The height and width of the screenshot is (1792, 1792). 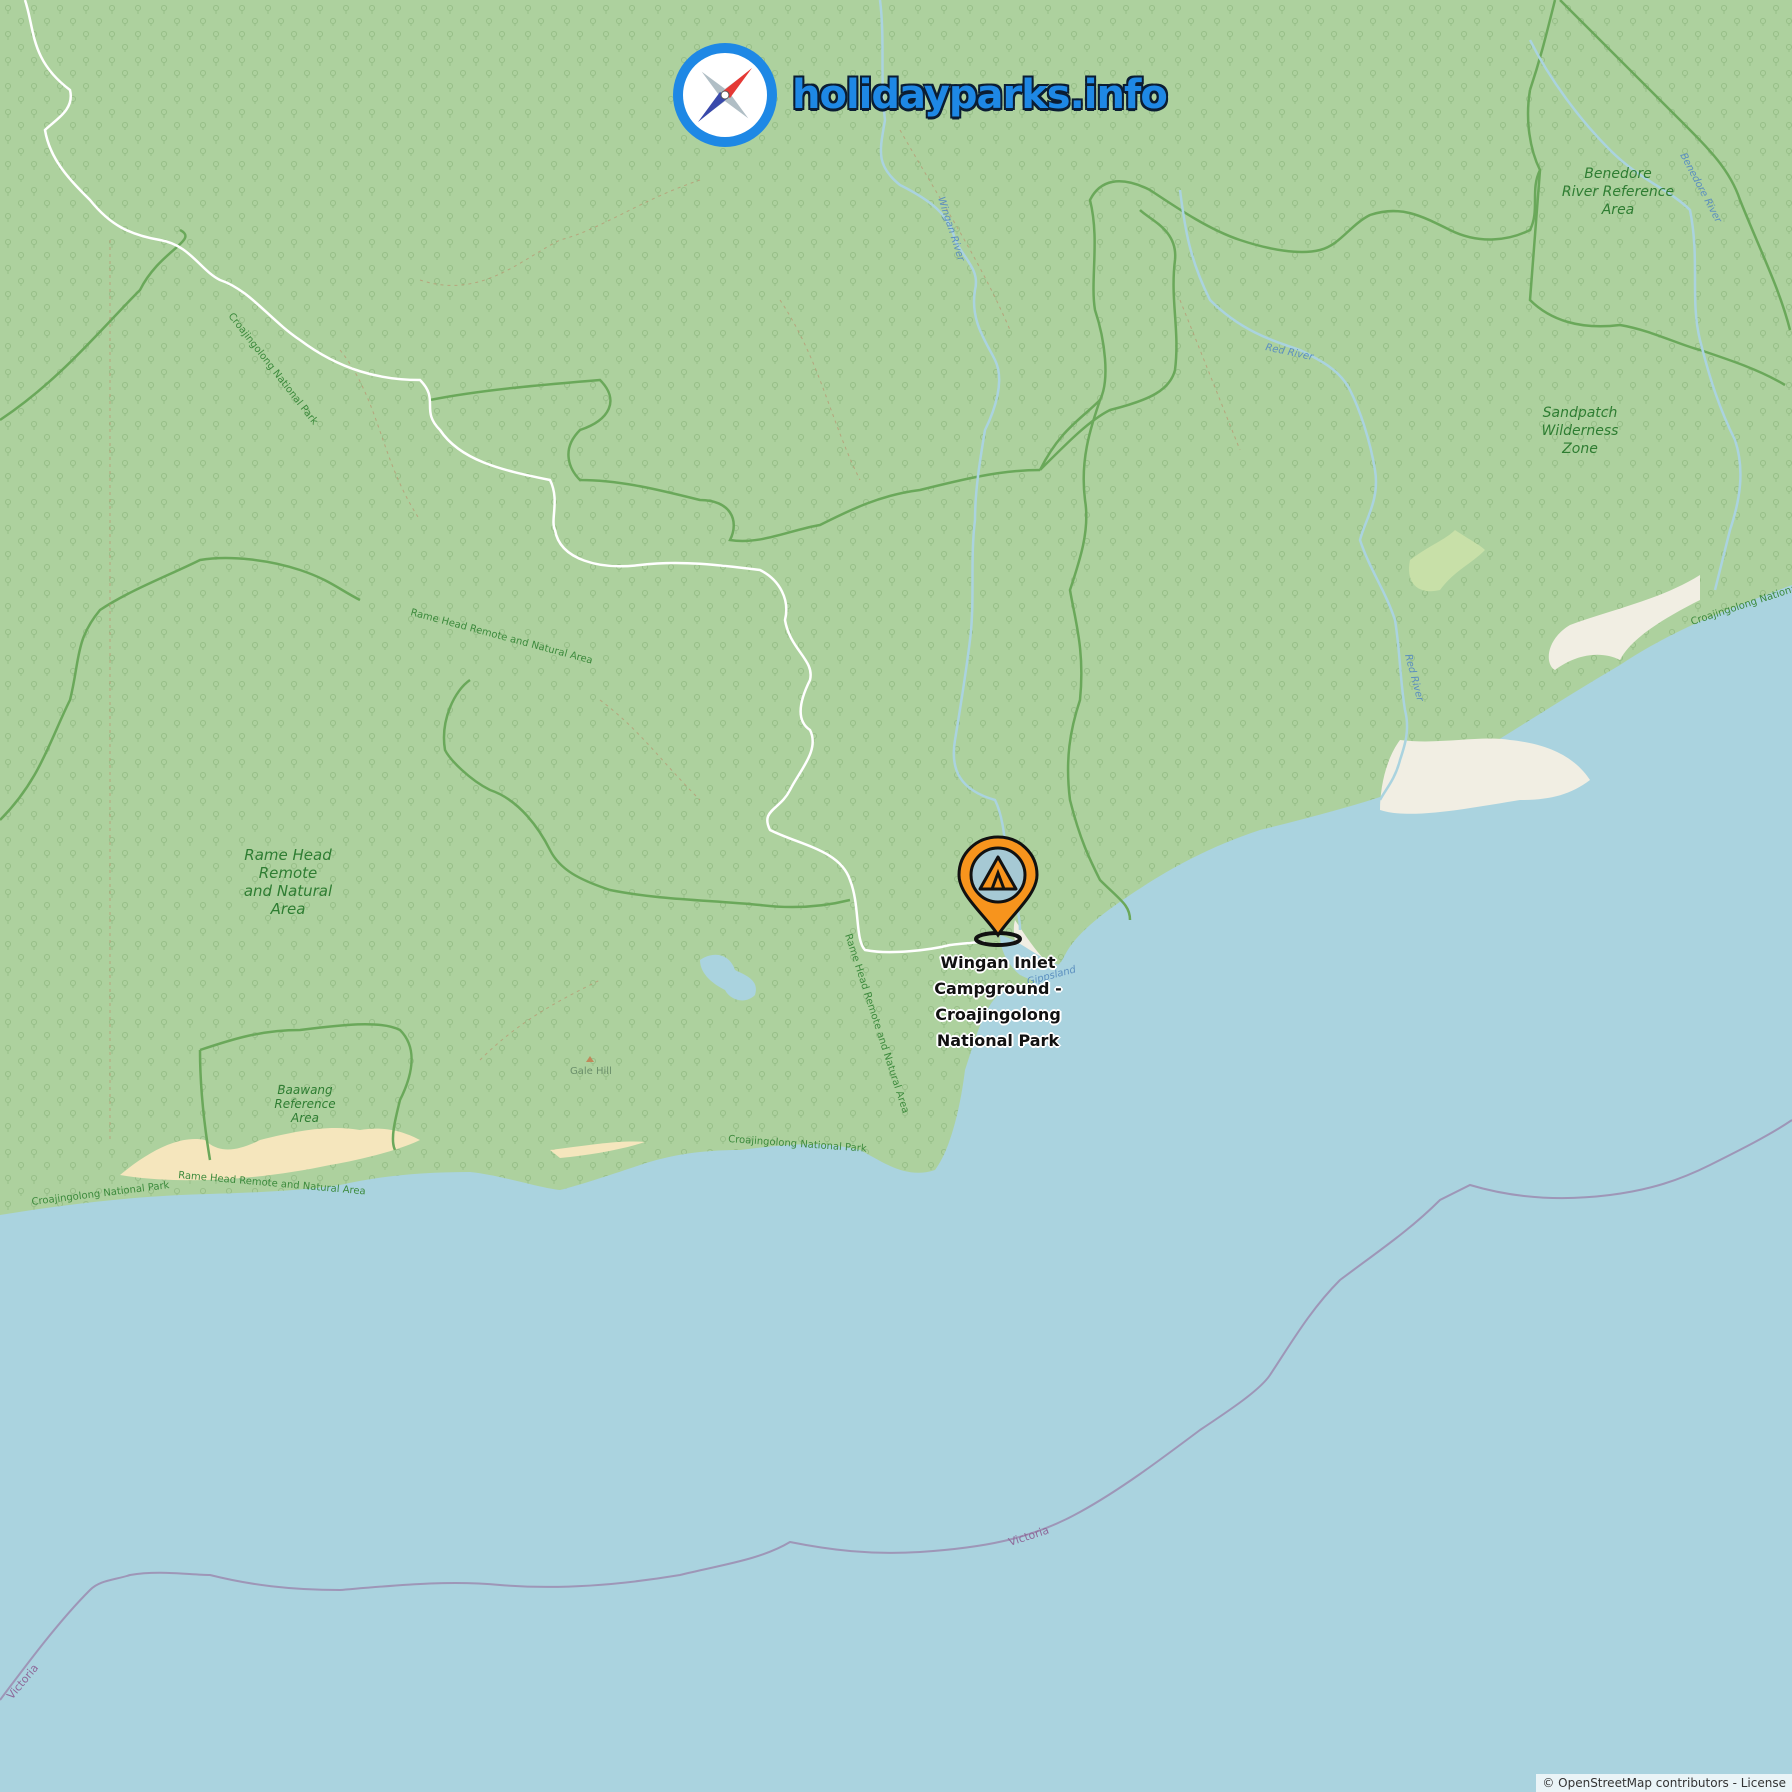 I want to click on rame-head-line-1: Rame Head, so click(x=288, y=855).